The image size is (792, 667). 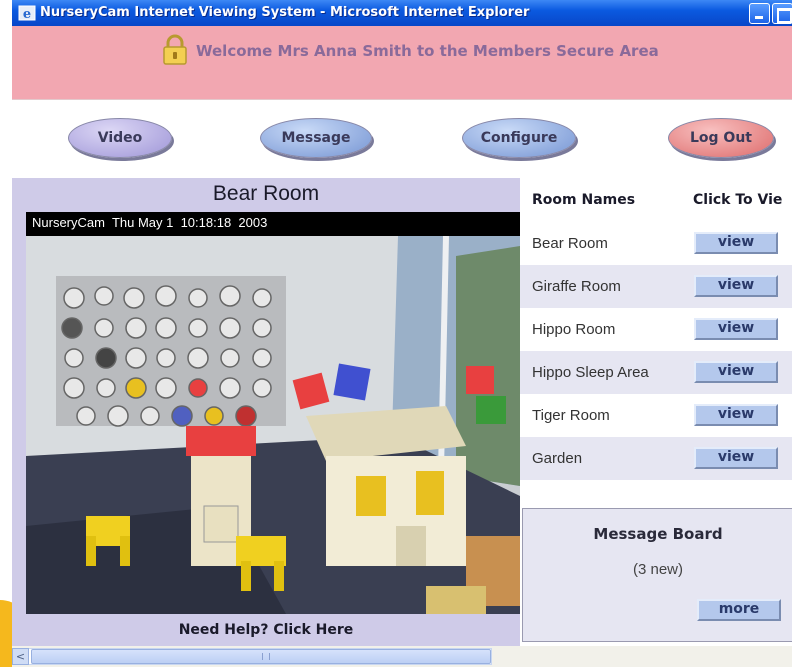 I want to click on view-button-bear-room: view, so click(x=736, y=243).